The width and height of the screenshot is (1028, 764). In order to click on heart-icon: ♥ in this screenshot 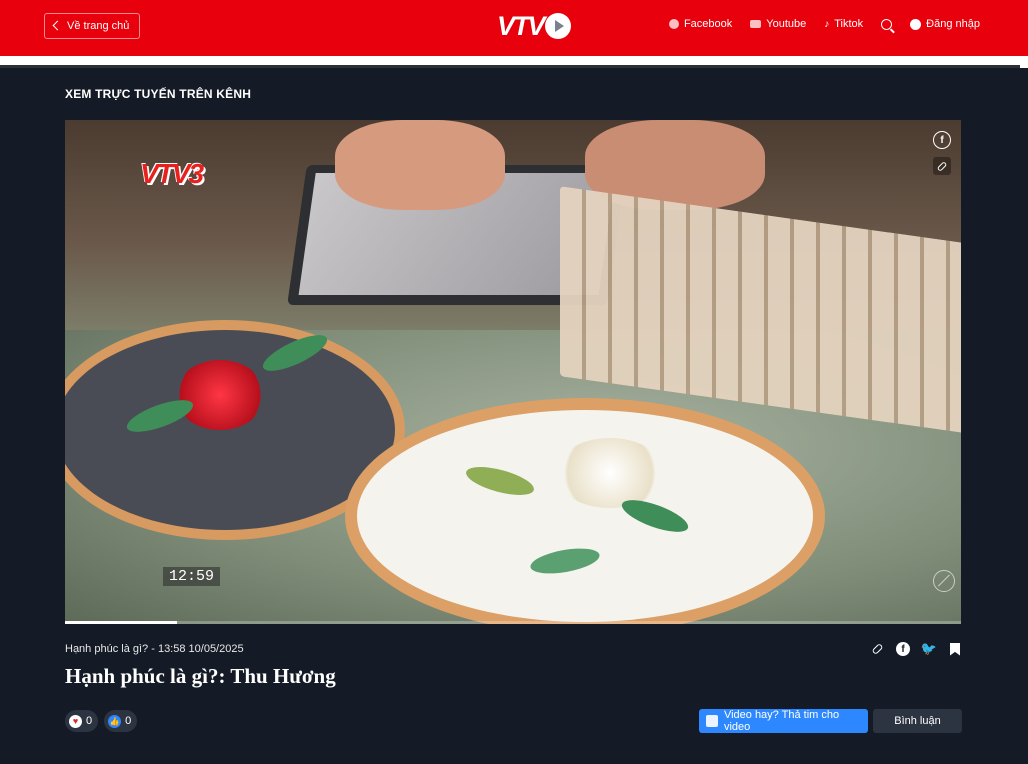, I will do `click(75, 721)`.